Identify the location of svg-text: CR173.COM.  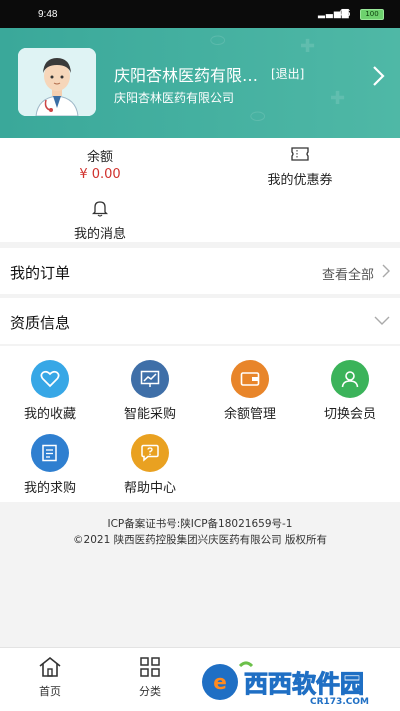
(339, 701).